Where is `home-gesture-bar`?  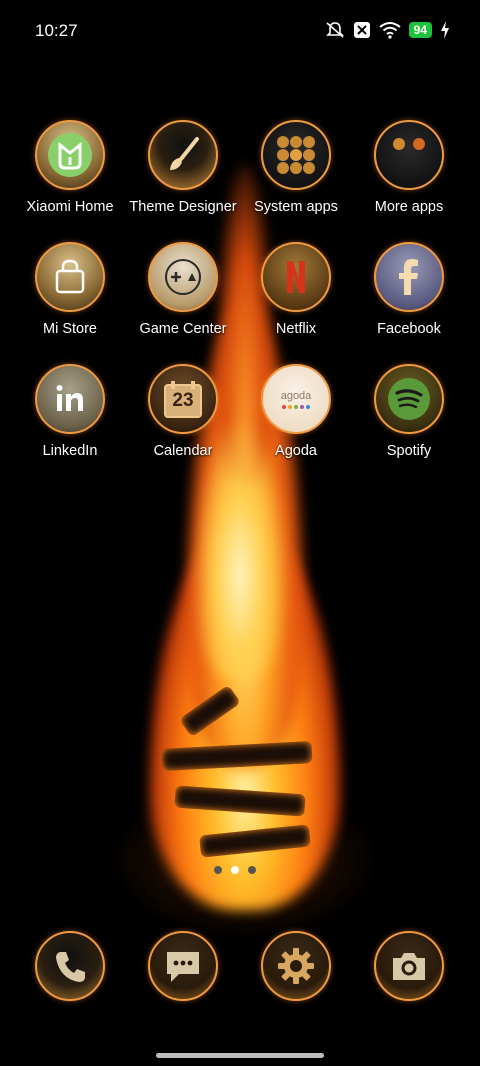
home-gesture-bar is located at coordinates (240, 1055).